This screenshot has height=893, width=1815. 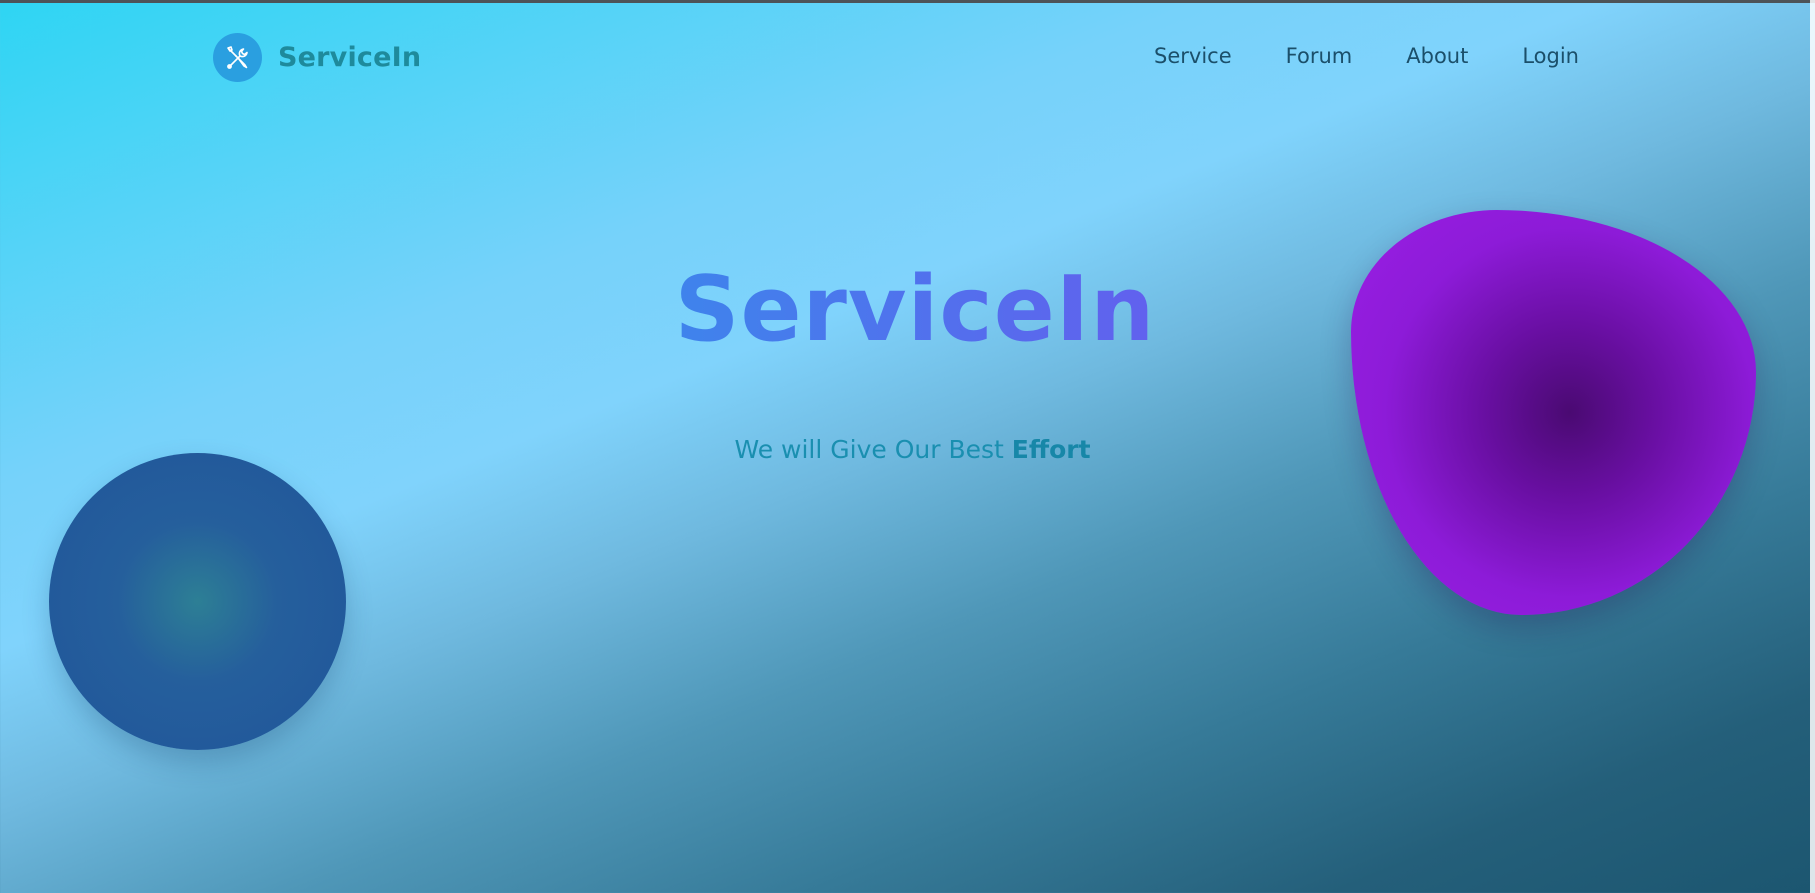 I want to click on hero-subtitle-text: We will Give Our Best, so click(x=873, y=449).